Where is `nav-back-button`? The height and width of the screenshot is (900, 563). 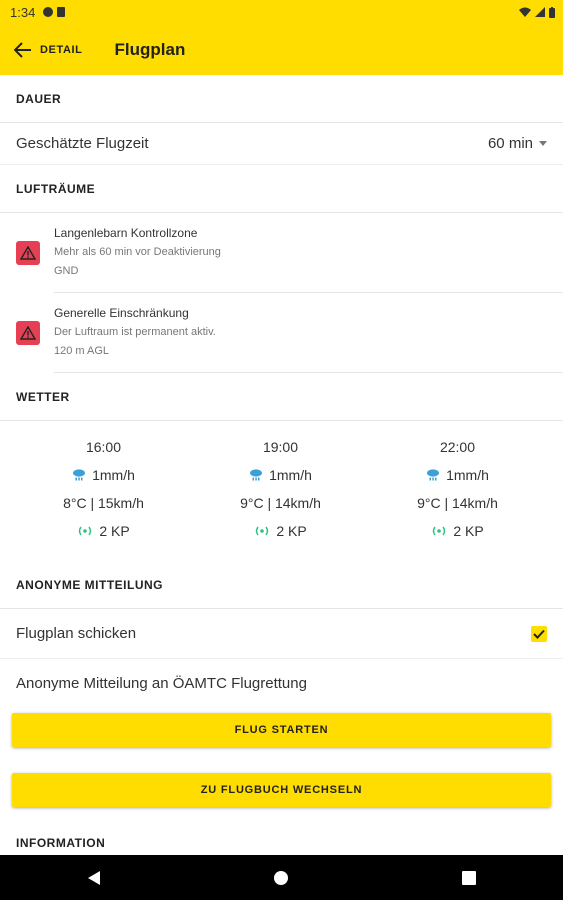 nav-back-button is located at coordinates (94, 877).